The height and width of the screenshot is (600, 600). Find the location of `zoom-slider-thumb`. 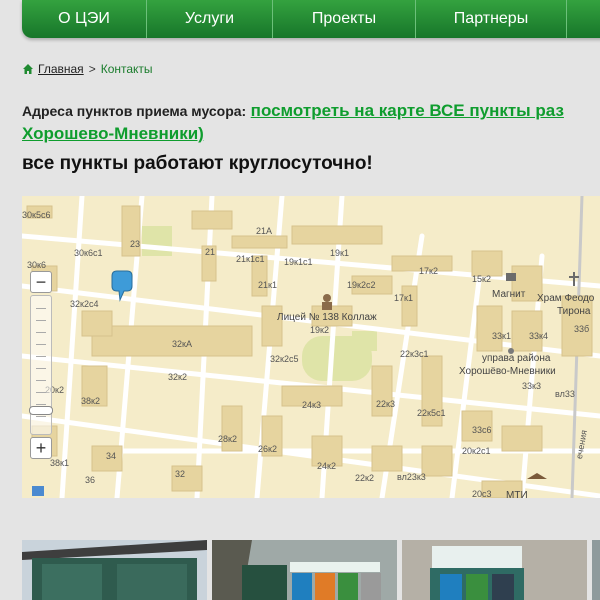

zoom-slider-thumb is located at coordinates (41, 410).